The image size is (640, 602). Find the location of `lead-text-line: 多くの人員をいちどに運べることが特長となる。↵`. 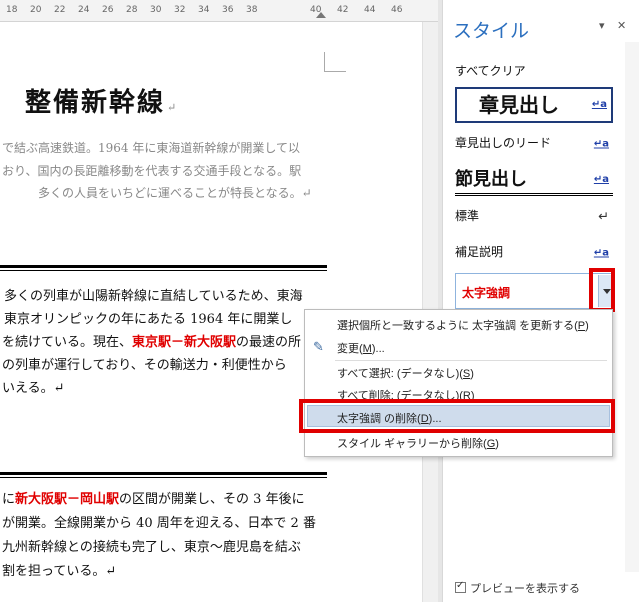

lead-text-line: 多くの人員をいちどに運べることが特長となる。↵ is located at coordinates (175, 193).